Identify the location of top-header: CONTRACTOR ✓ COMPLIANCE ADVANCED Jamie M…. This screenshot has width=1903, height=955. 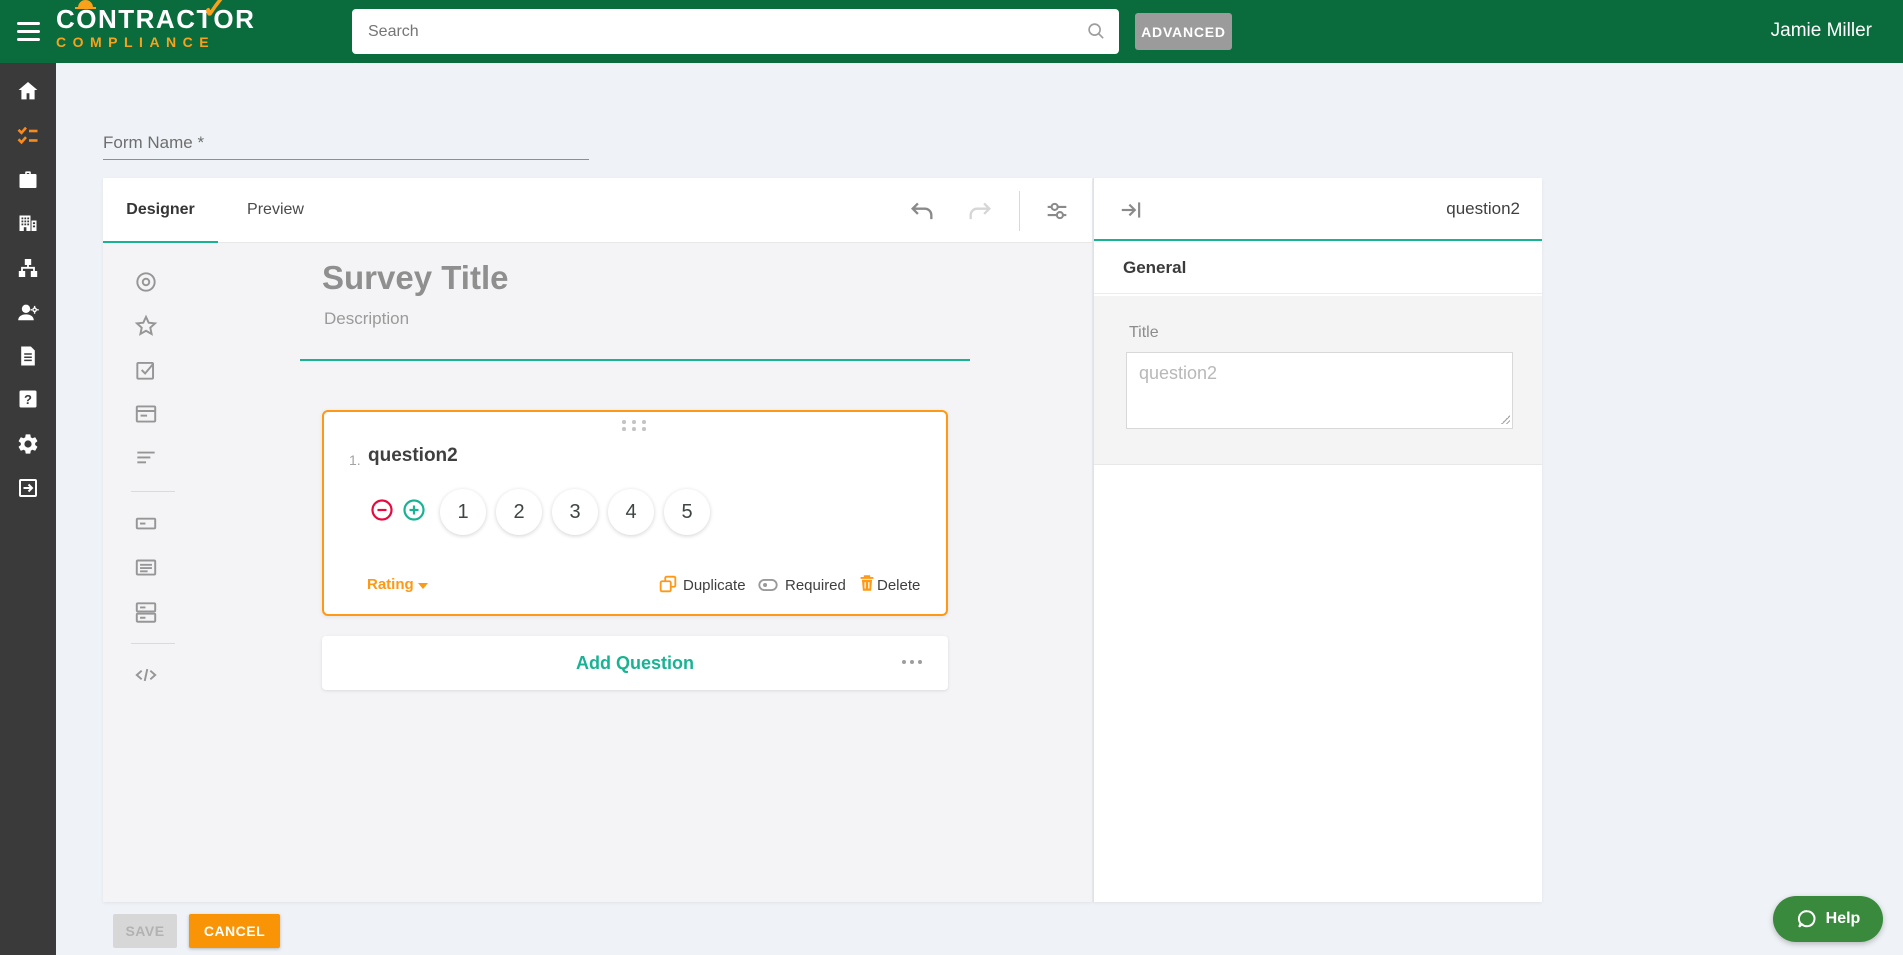
(951, 31).